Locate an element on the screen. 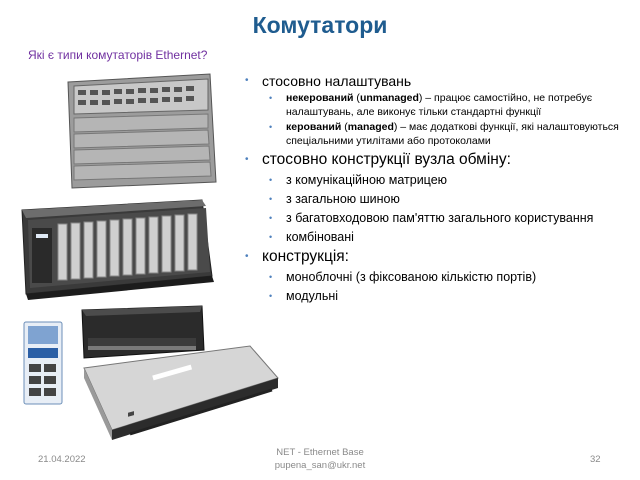 The image size is (640, 480). rackmount-switch-image is located at coordinates (181, 392).